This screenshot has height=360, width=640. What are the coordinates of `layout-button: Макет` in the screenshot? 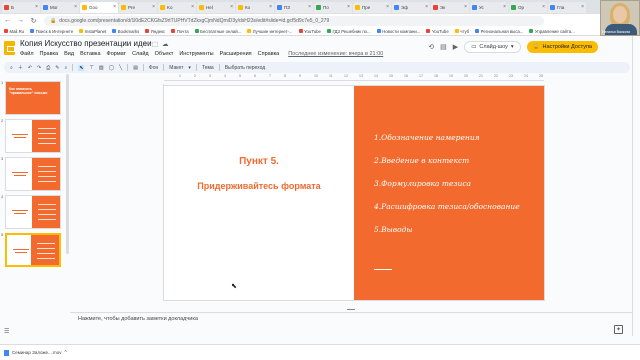 It's located at (176, 68).